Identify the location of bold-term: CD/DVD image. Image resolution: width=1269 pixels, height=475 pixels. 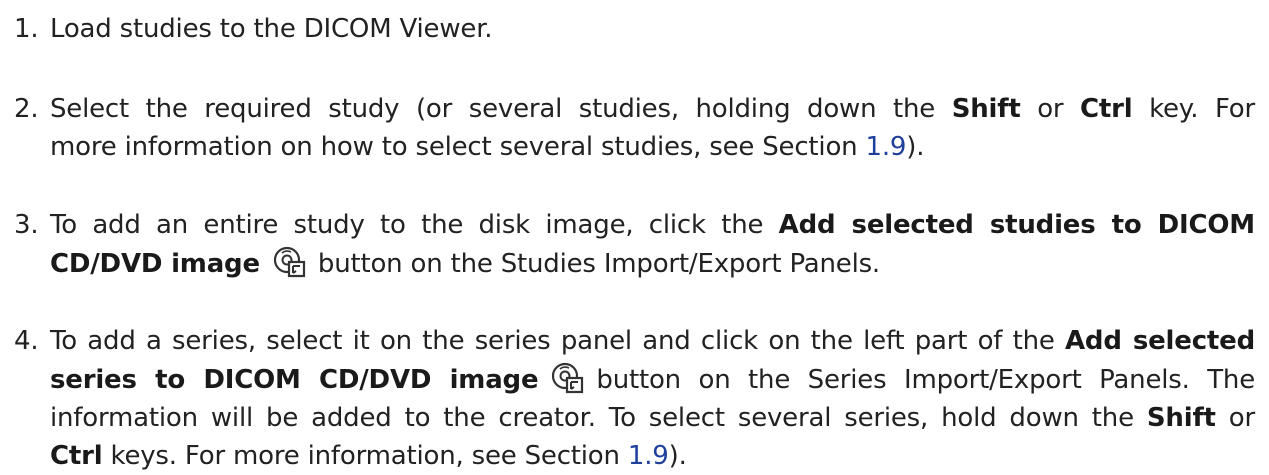
(155, 264).